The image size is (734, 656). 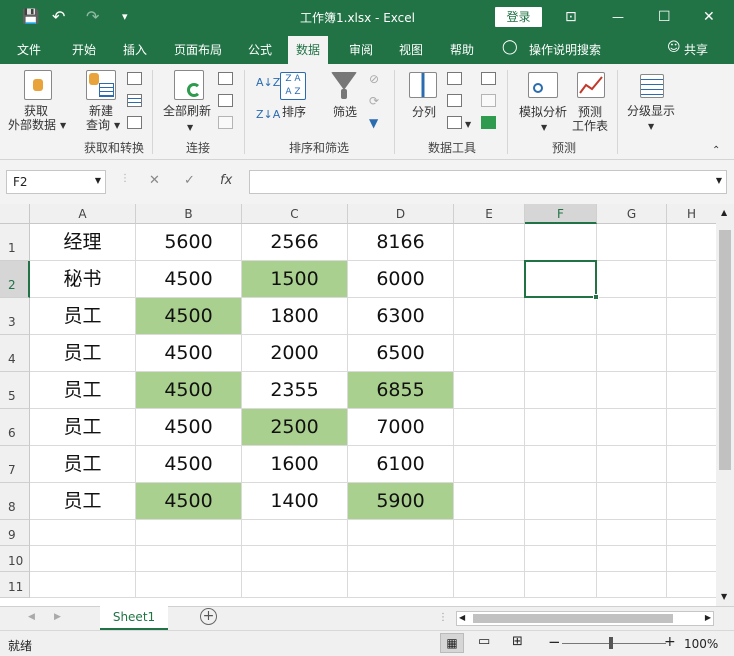 What do you see at coordinates (15, 501) in the screenshot?
I see `row-header-8: 8` at bounding box center [15, 501].